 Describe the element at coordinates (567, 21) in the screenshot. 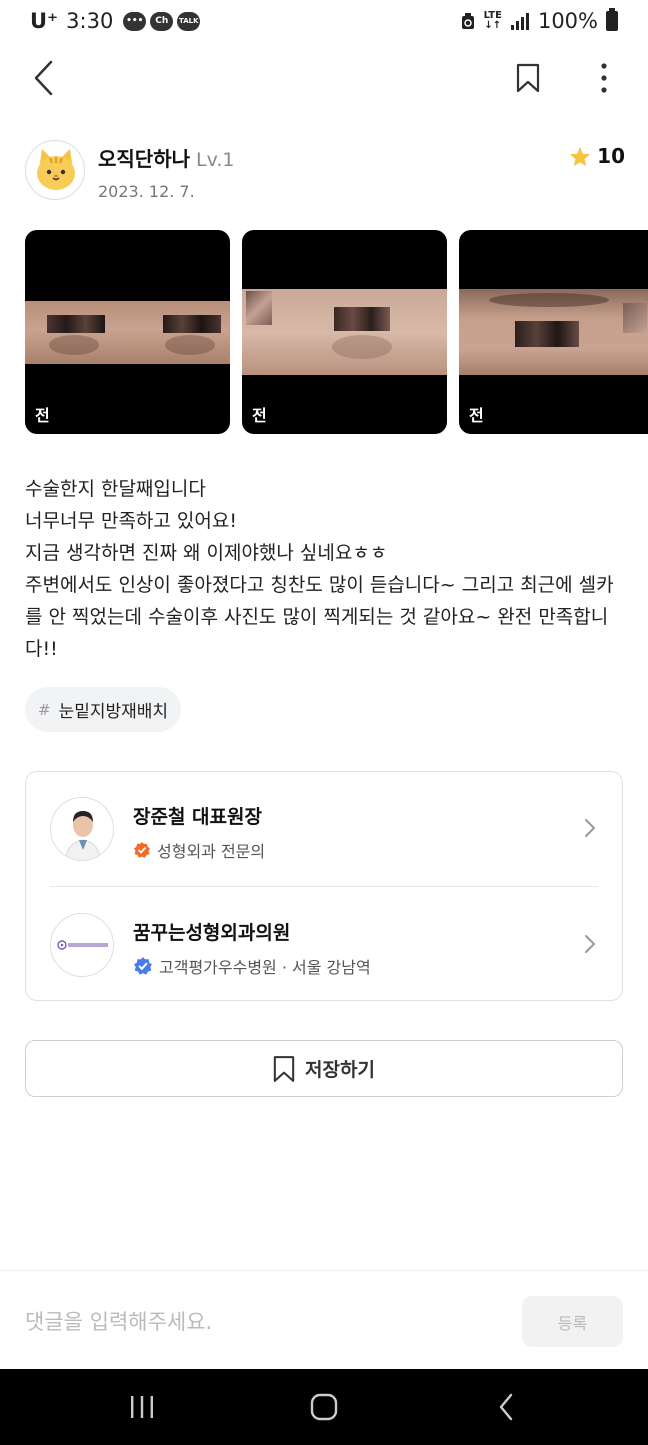

I see `battery-percent: 100%` at that location.